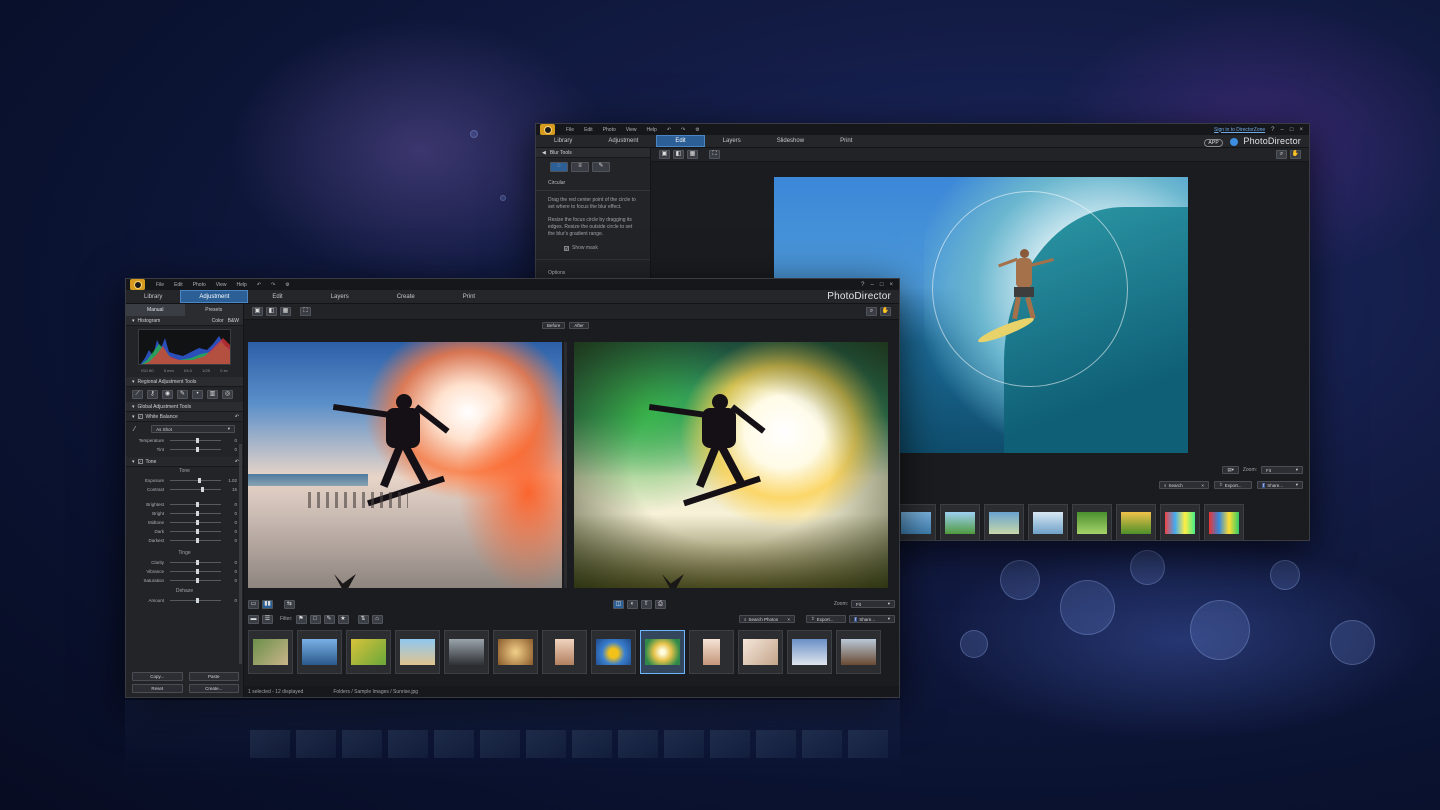  What do you see at coordinates (301, 619) in the screenshot?
I see `filter-flag-icon: ⚑` at bounding box center [301, 619].